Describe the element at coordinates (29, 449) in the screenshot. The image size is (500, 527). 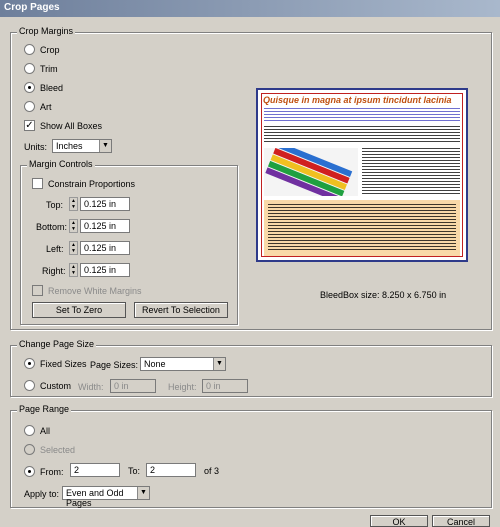
I see `radio-selected-indicator` at that location.